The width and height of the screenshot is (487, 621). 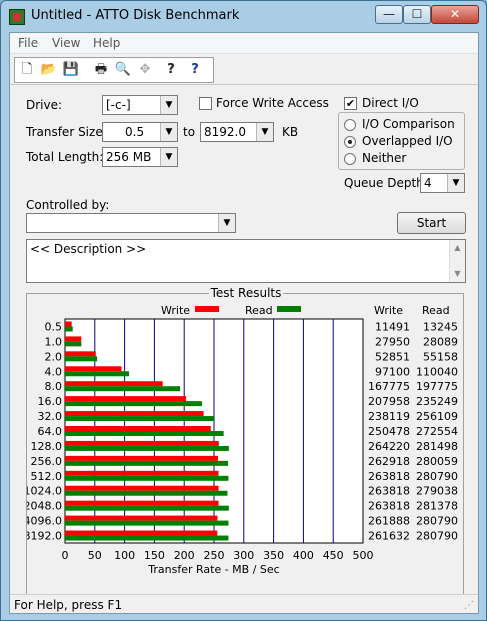 I want to click on total-length-select: 256 MB ▼, so click(x=140, y=157).